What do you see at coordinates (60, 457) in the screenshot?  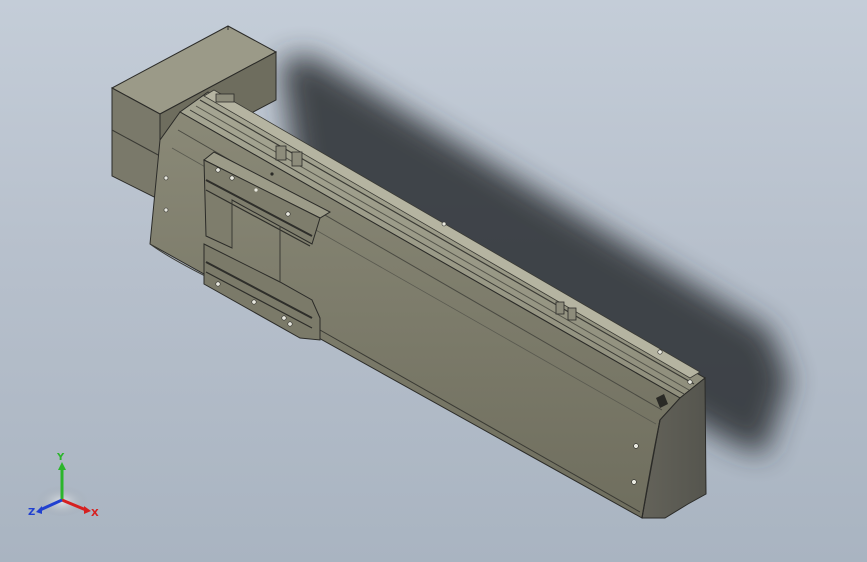 I see `y-axis-label: Y` at bounding box center [60, 457].